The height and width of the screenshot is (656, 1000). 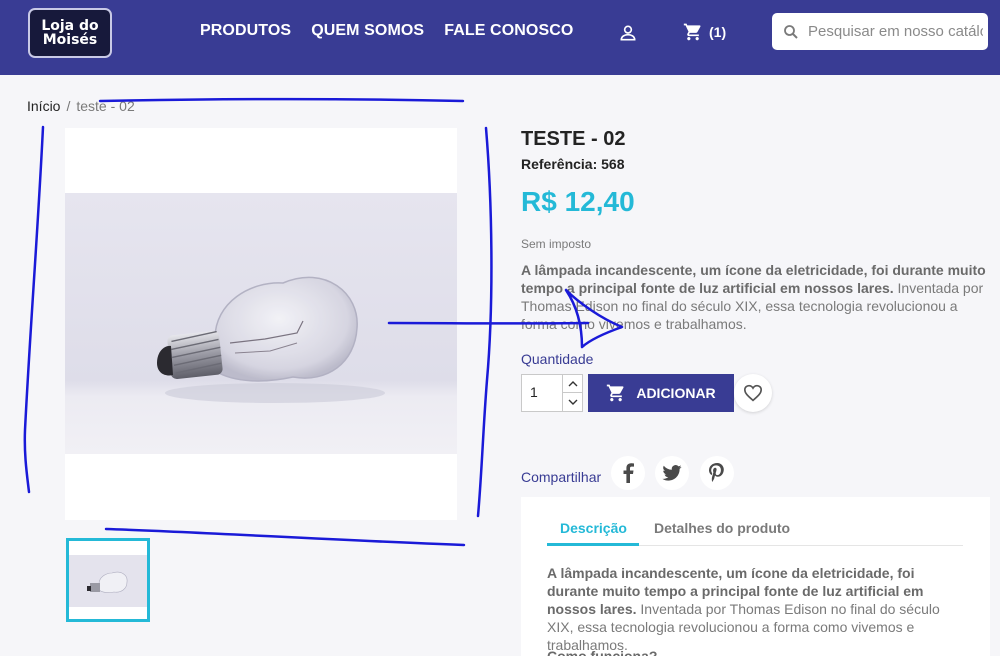 I want to click on annotation-stroke-bottom, so click(x=285, y=537).